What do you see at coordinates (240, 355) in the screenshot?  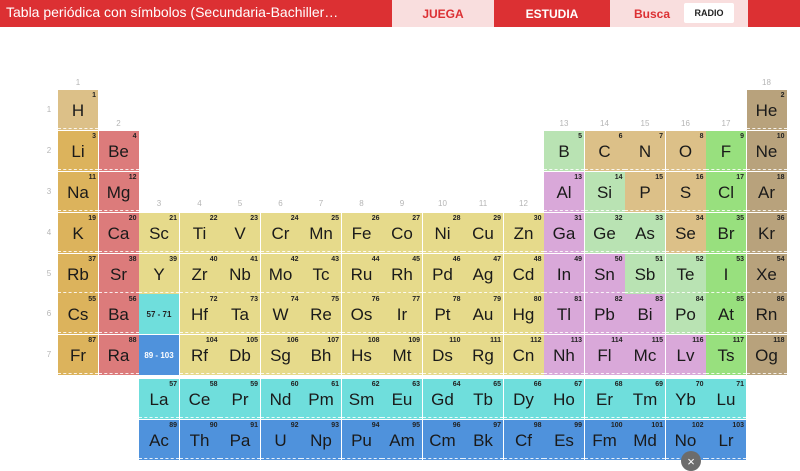 I see `element-tile-db: 105 Db` at bounding box center [240, 355].